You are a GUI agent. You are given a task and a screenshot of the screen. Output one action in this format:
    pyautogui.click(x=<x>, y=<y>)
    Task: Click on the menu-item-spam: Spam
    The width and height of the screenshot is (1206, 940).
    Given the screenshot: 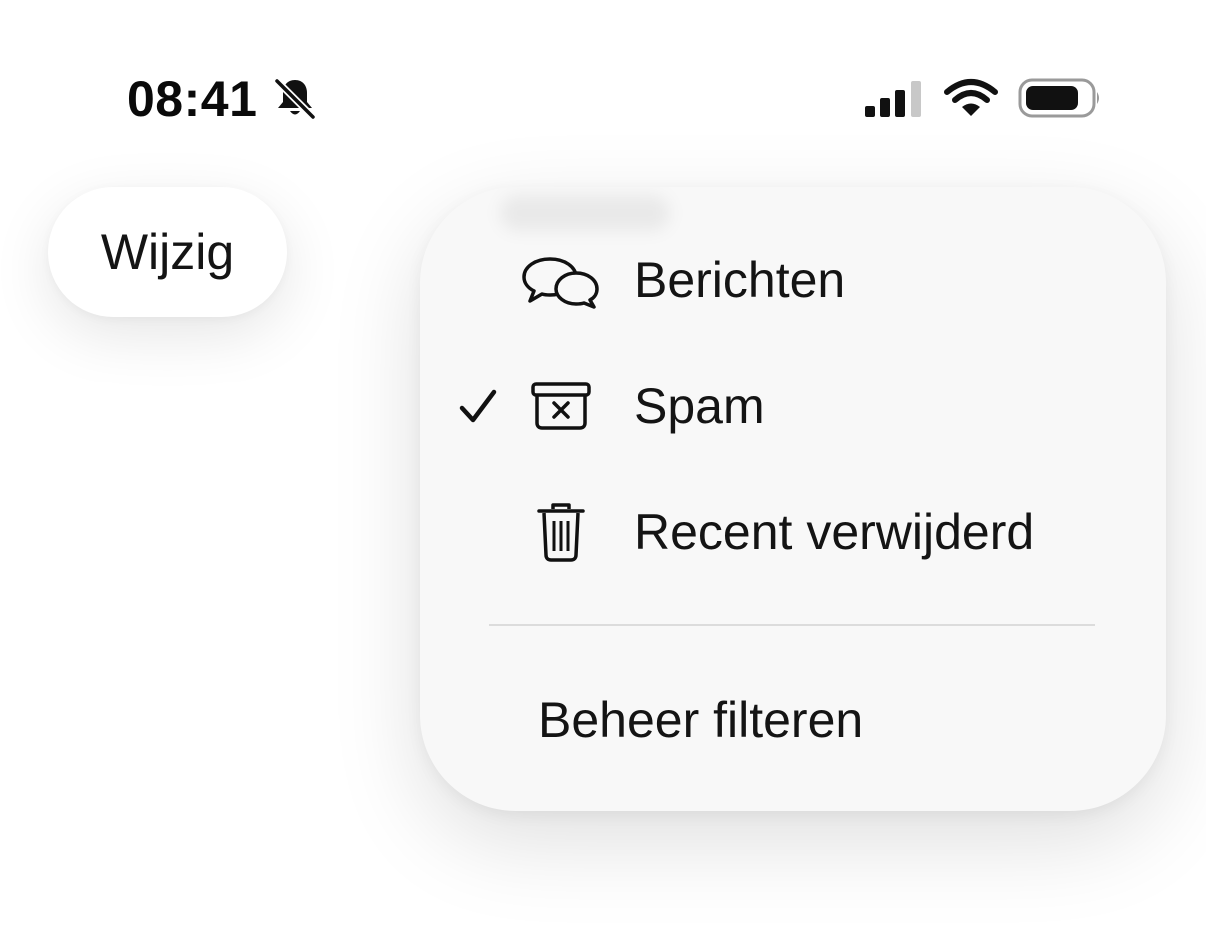 What is the action you would take?
    pyautogui.click(x=793, y=406)
    